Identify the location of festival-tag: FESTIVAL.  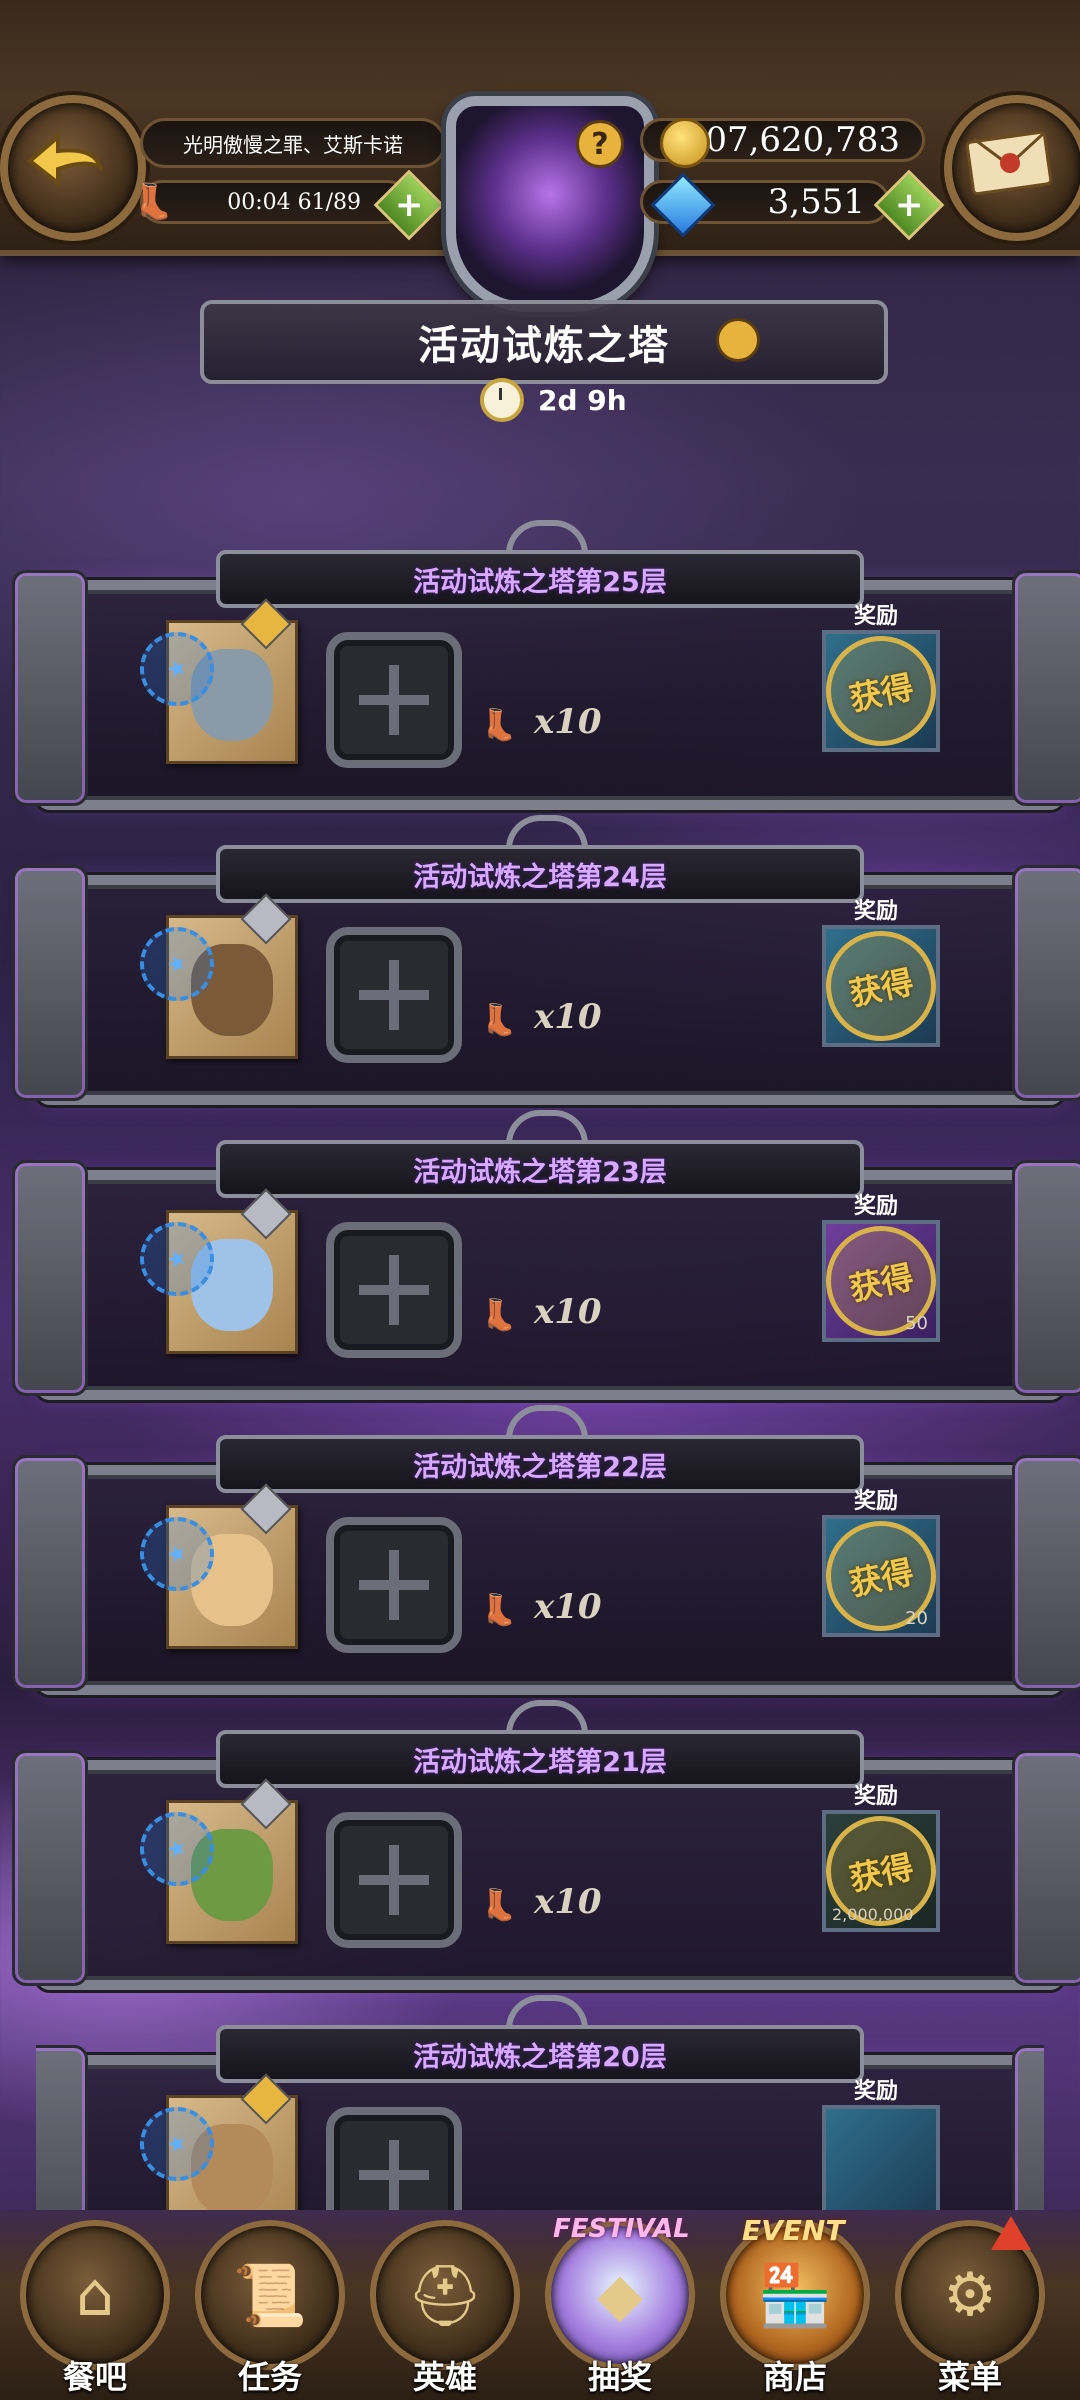
(621, 2229).